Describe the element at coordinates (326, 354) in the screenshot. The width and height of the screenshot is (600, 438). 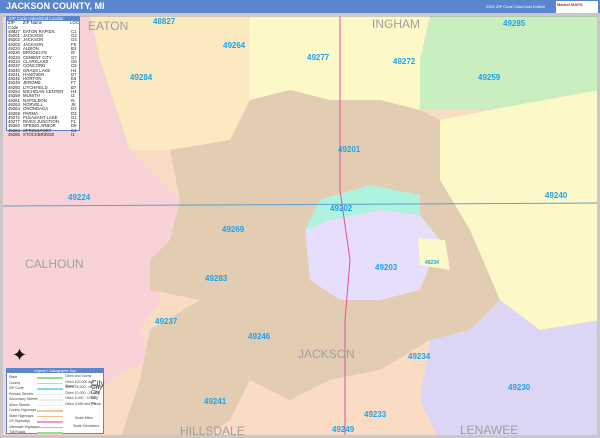
I see `county-label: JACKSON` at that location.